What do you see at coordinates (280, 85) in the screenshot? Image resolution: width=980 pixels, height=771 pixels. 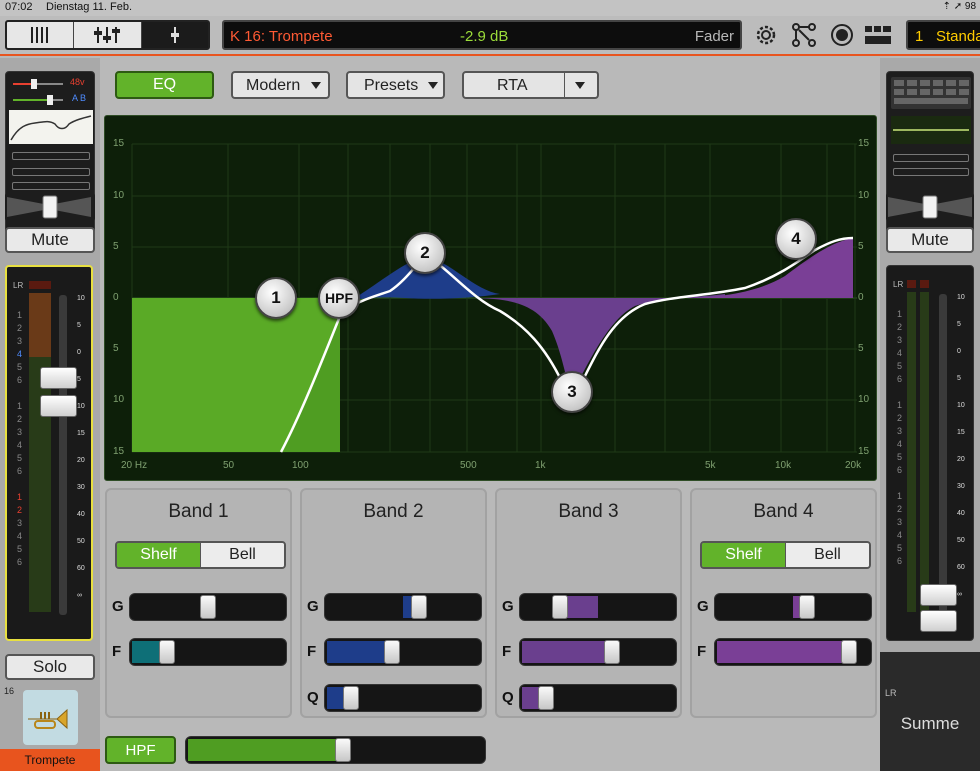 I see `eq-mode-dropdown: Modern` at bounding box center [280, 85].